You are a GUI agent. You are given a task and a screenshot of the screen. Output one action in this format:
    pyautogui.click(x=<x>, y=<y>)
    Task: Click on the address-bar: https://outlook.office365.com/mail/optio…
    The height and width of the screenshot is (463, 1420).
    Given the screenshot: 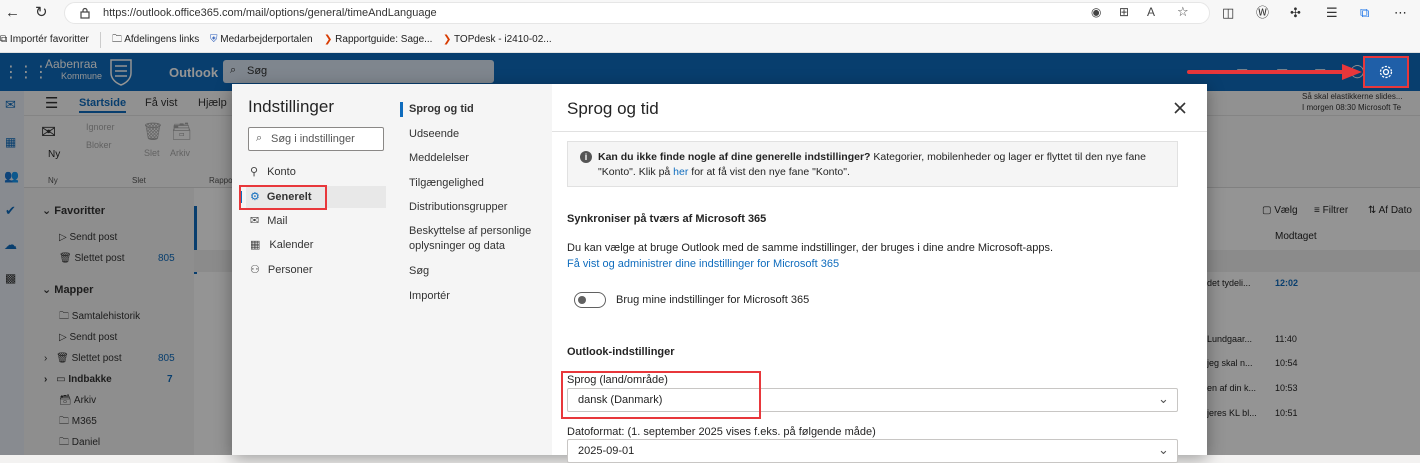 What is the action you would take?
    pyautogui.click(x=637, y=13)
    